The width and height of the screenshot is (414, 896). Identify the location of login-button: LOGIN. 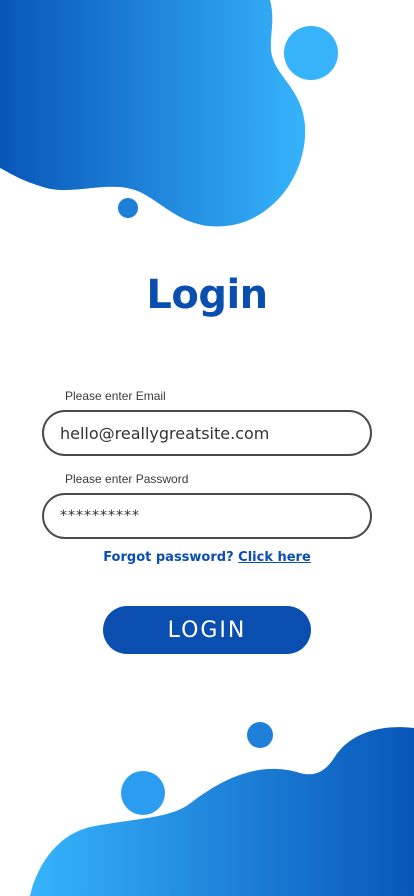
(207, 630).